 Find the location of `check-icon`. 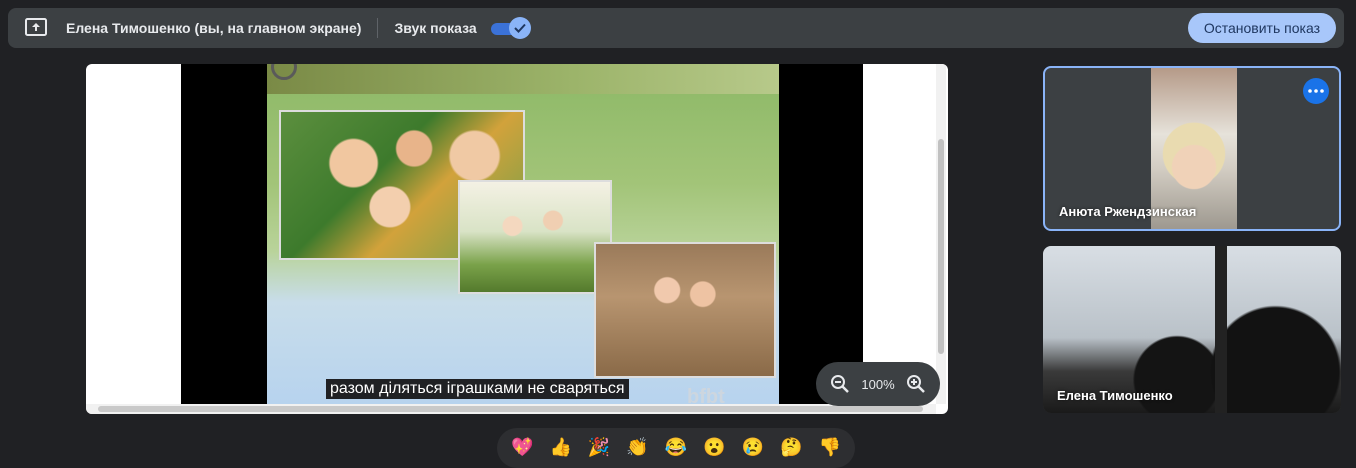

check-icon is located at coordinates (519, 28).